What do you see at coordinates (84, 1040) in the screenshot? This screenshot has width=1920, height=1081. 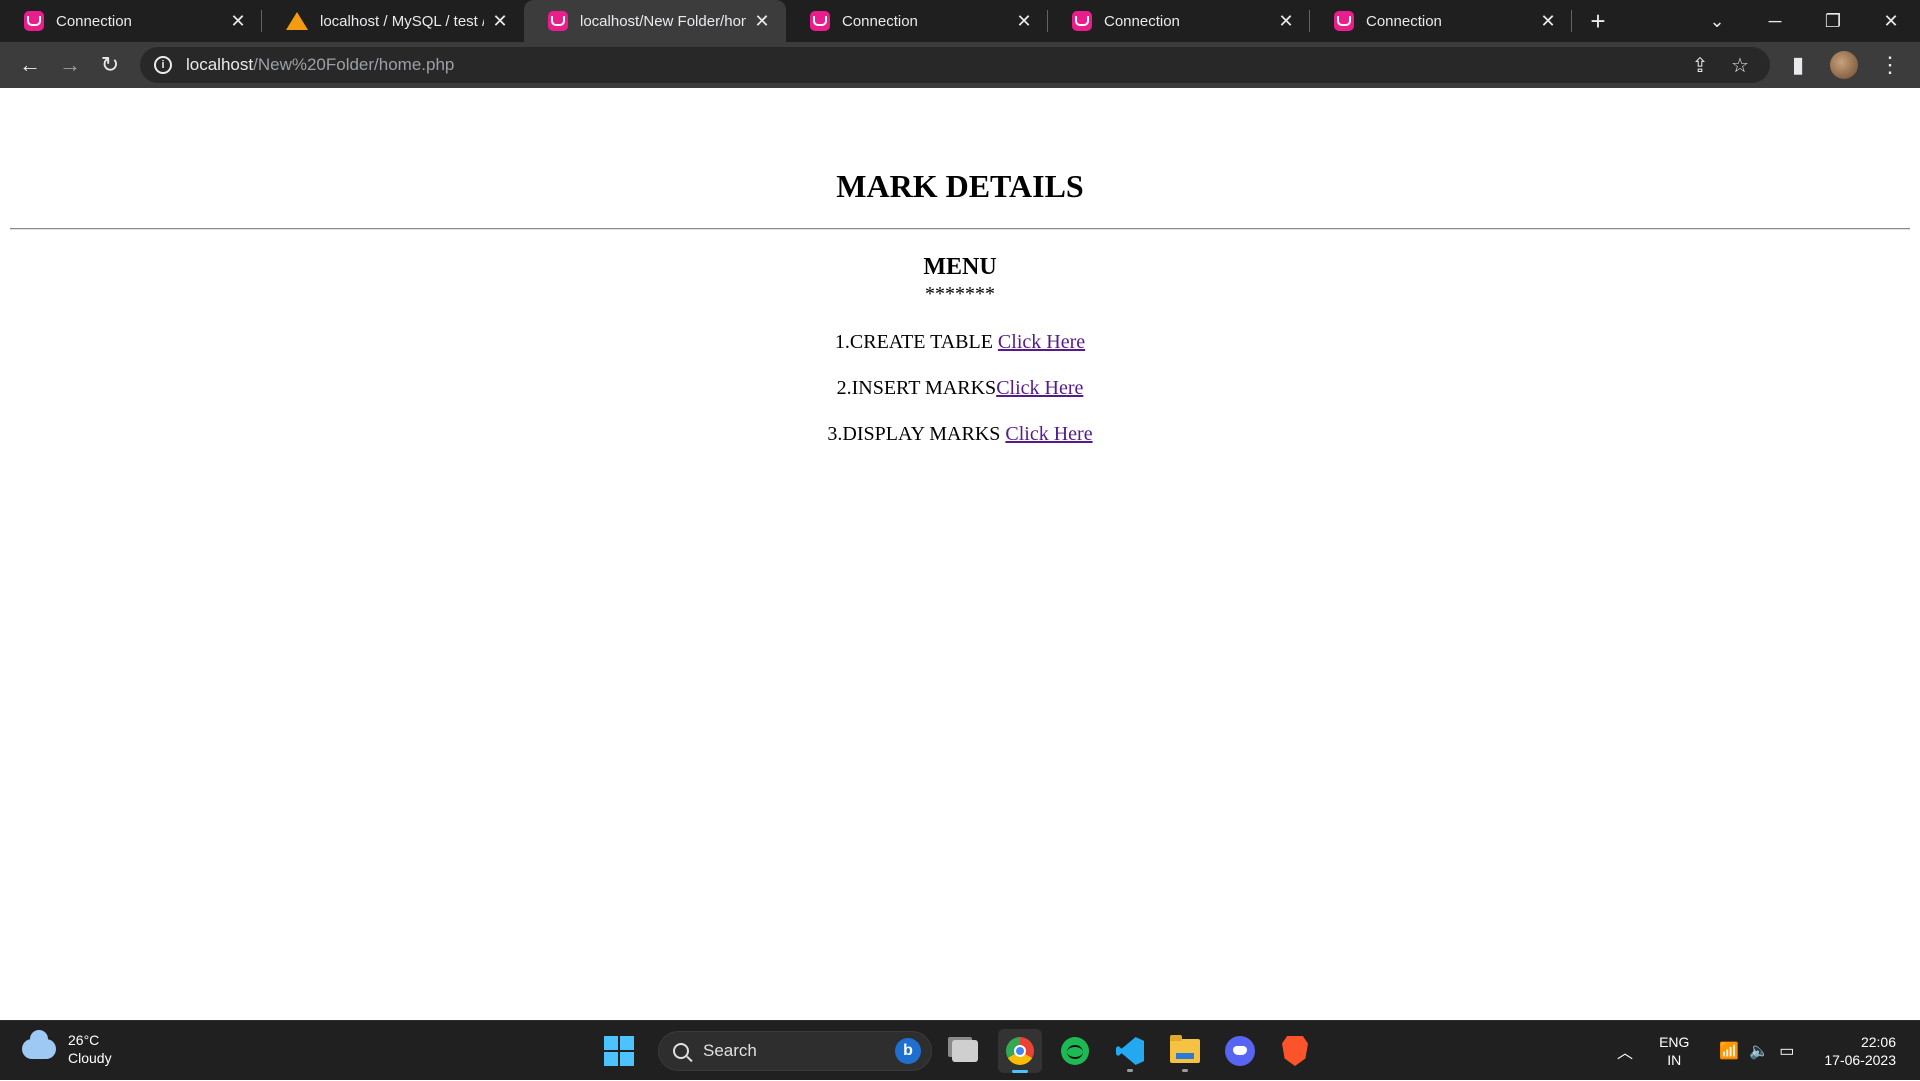 I see `weather-temp: 26°C` at bounding box center [84, 1040].